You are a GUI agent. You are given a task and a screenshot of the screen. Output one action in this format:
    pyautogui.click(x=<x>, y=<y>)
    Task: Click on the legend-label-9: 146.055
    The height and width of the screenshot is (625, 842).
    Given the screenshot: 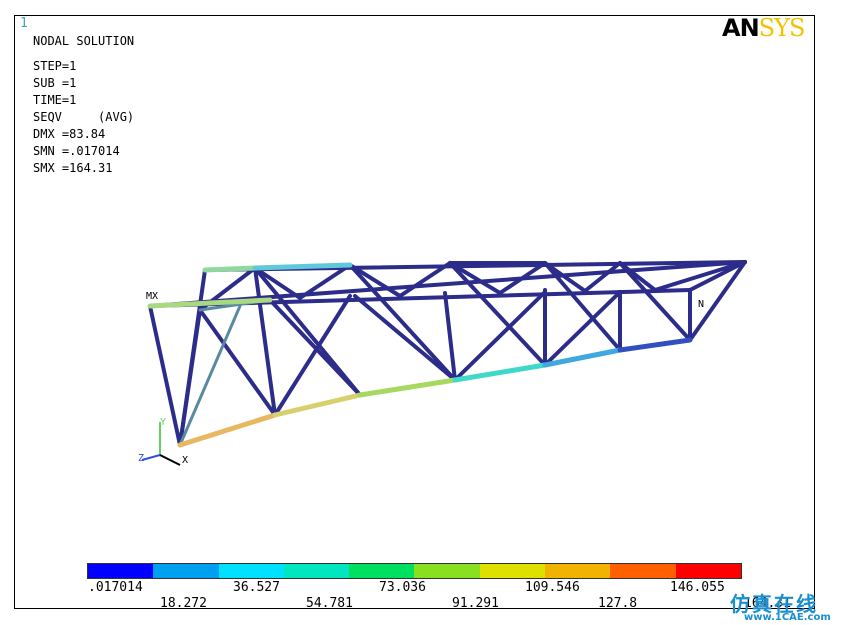 What is the action you would take?
    pyautogui.click(x=697, y=587)
    